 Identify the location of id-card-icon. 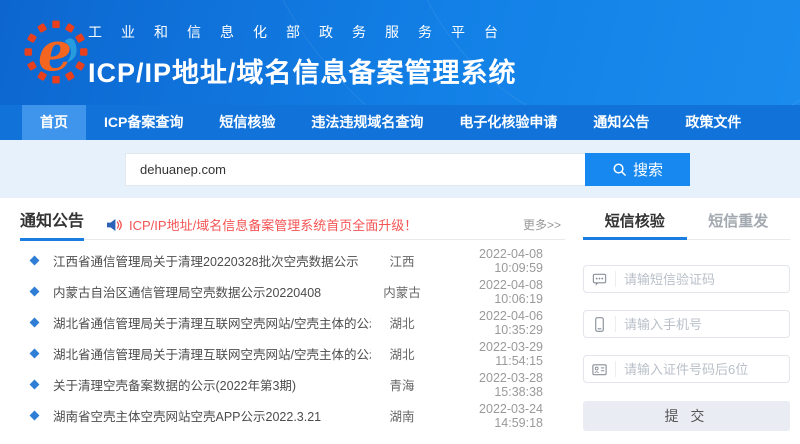
(600, 369).